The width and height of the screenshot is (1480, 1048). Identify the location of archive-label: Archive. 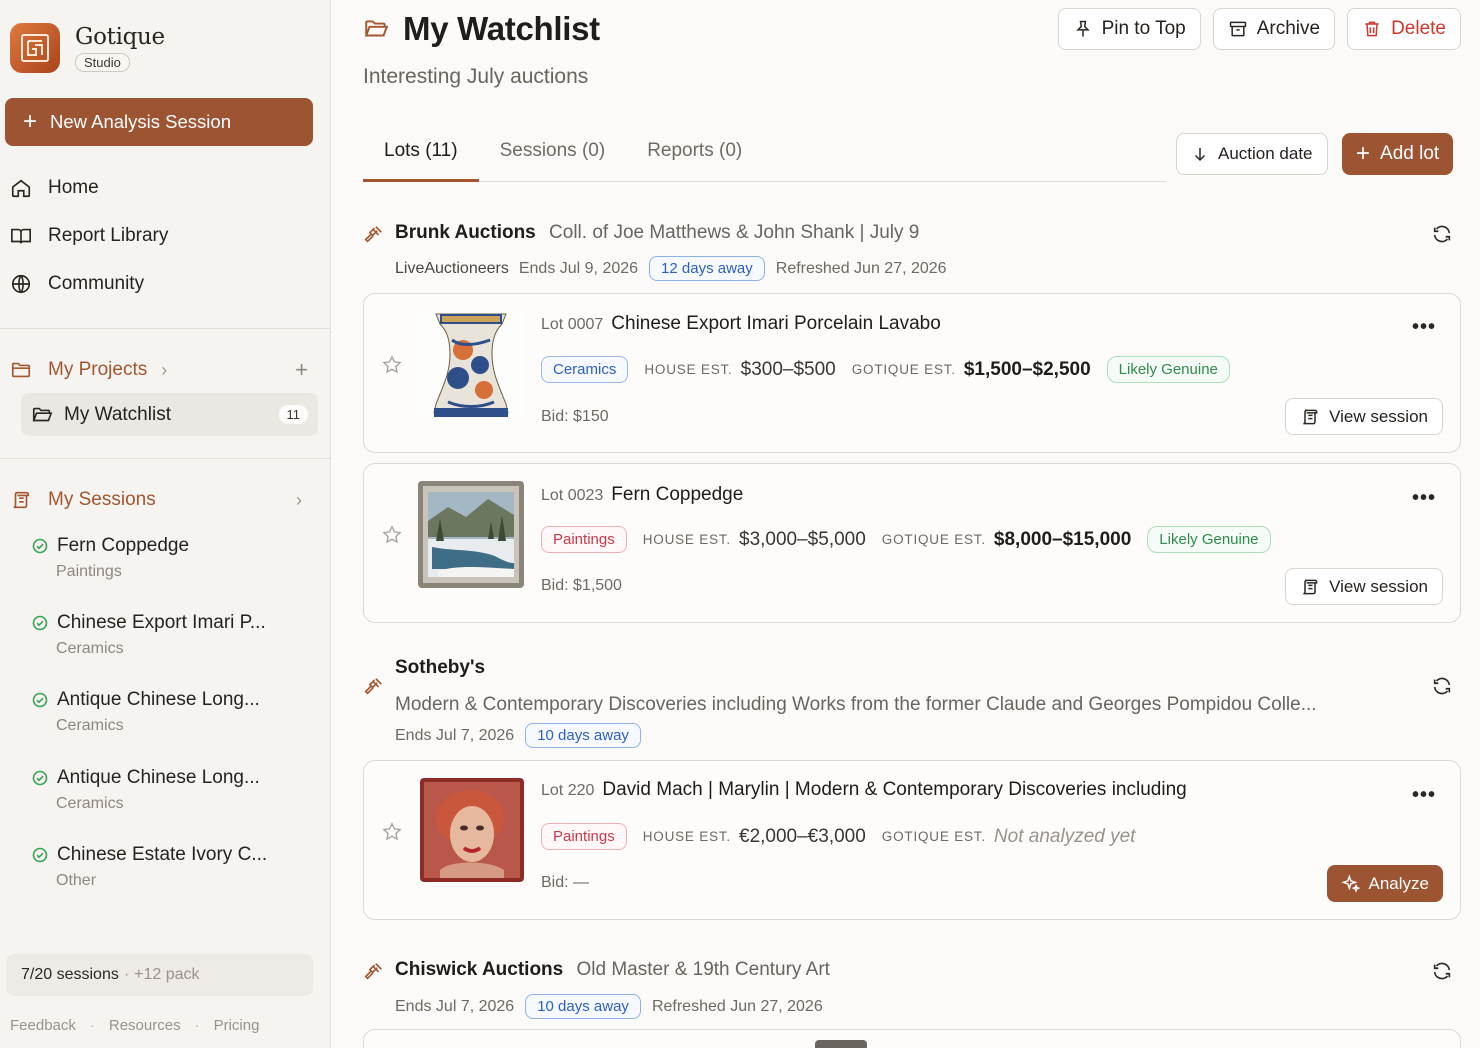
(1288, 28).